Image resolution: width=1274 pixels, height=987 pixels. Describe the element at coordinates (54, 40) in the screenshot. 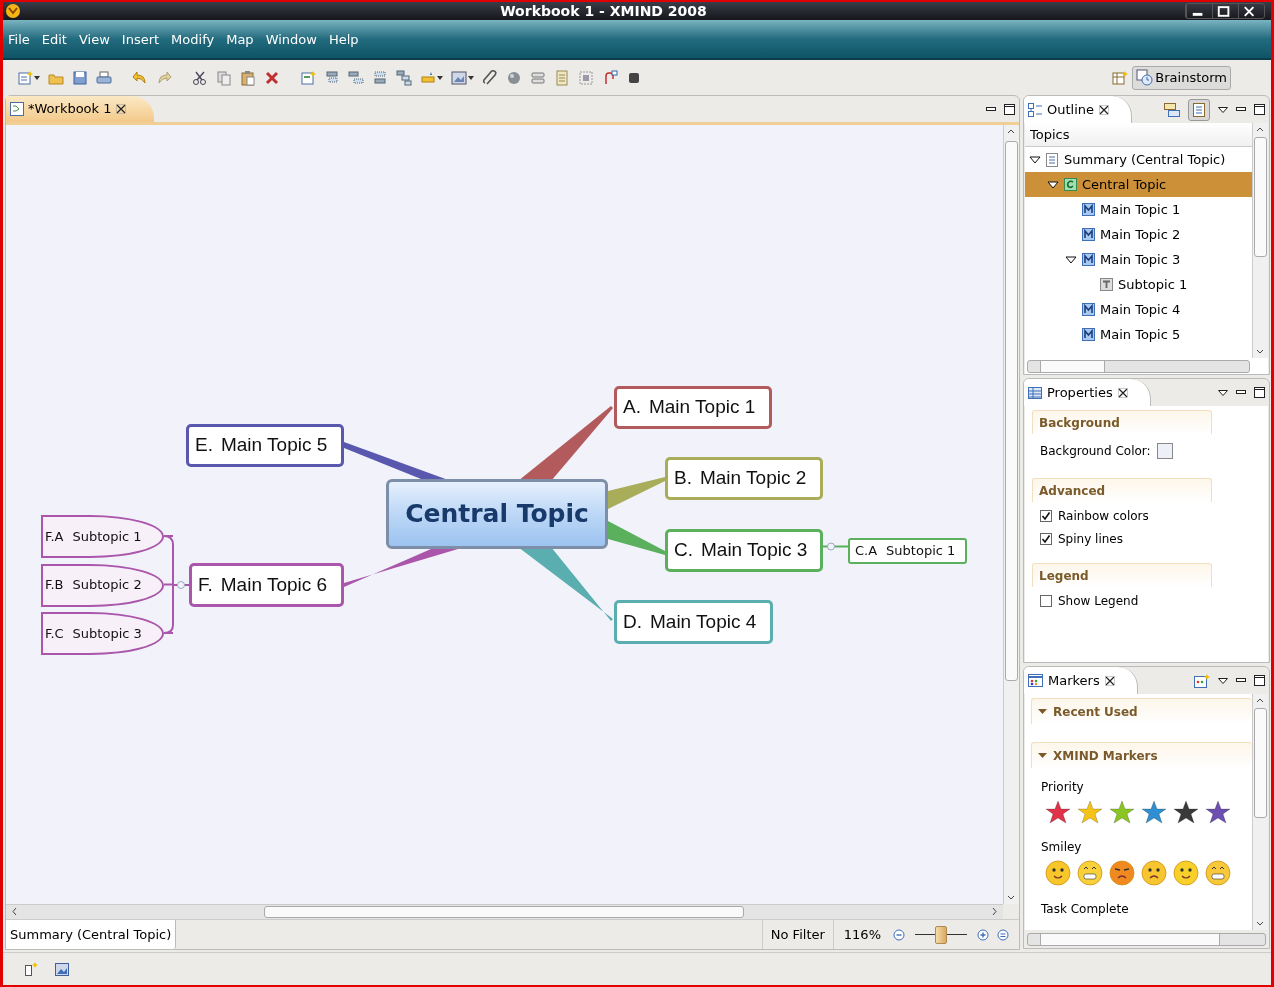

I see `menu-item: Edit` at that location.